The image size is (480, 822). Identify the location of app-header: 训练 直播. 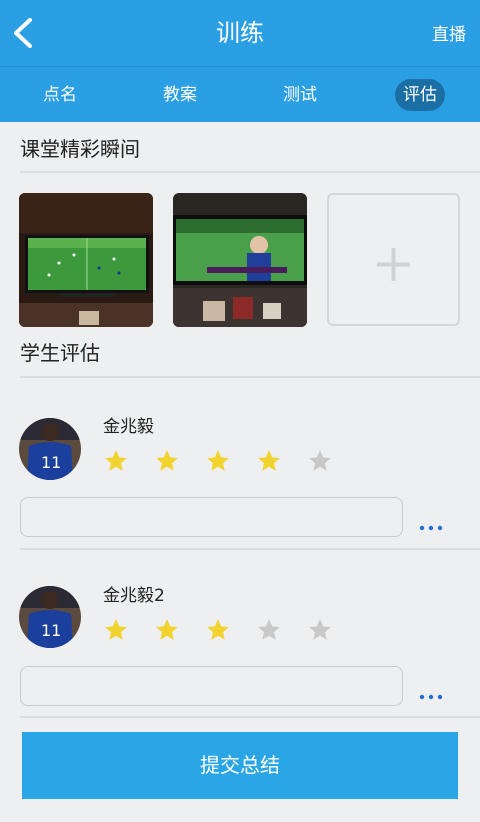
(240, 33).